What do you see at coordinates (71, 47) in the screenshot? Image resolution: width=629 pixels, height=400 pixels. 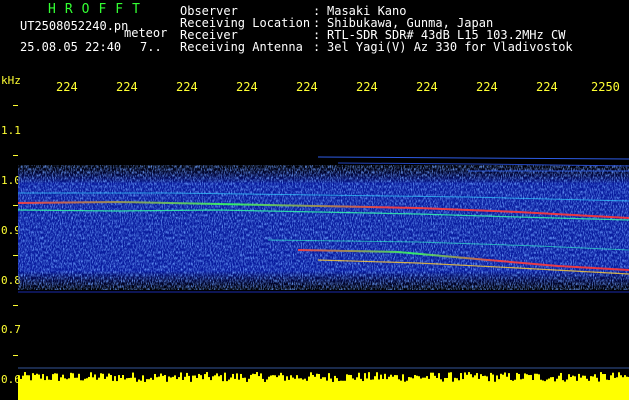 I see `datetime: 25.08.05 22:40` at bounding box center [71, 47].